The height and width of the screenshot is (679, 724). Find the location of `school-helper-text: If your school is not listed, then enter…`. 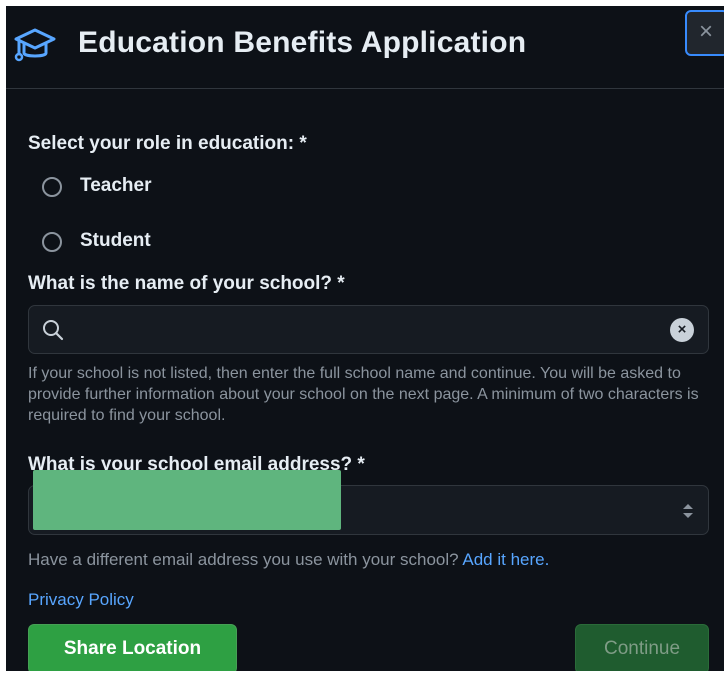

school-helper-text: If your school is not listed, then enter… is located at coordinates (363, 394).